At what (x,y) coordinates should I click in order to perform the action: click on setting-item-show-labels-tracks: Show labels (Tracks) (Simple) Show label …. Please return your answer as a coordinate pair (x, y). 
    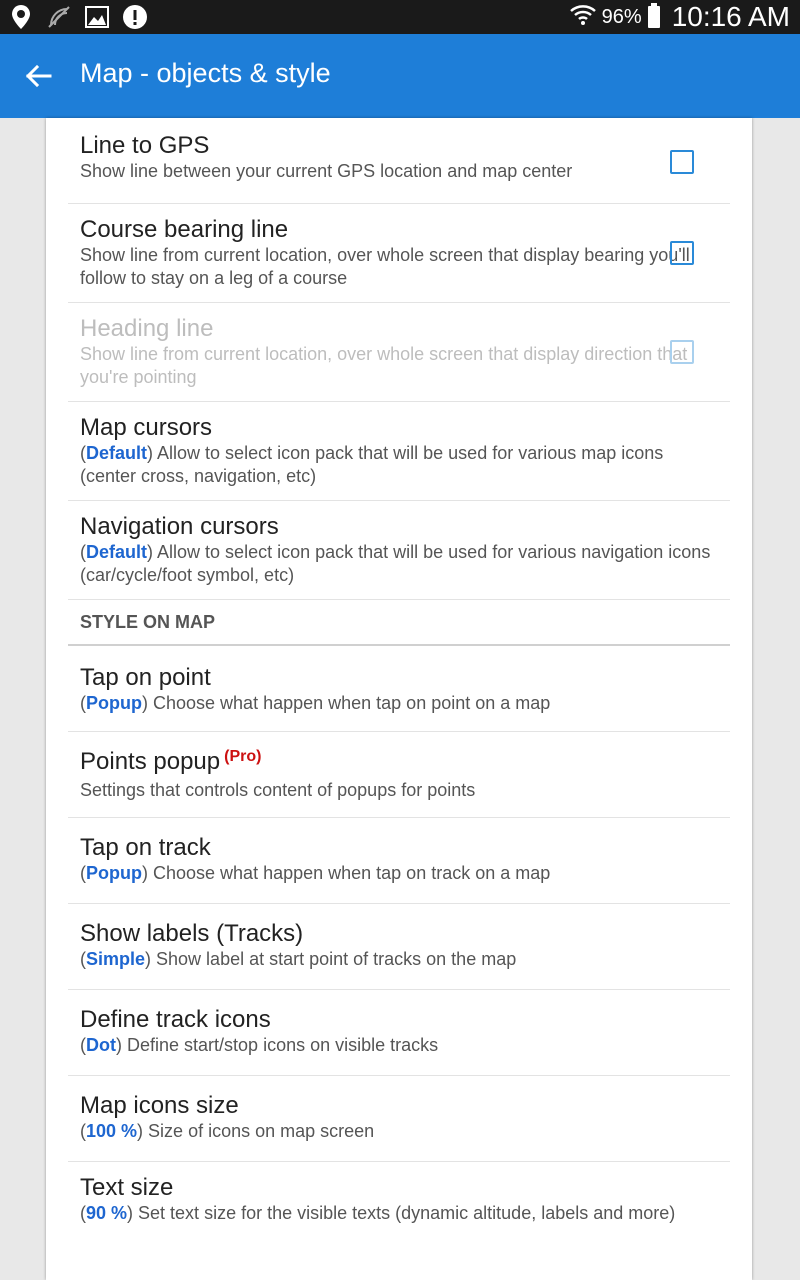
    Looking at the image, I should click on (399, 947).